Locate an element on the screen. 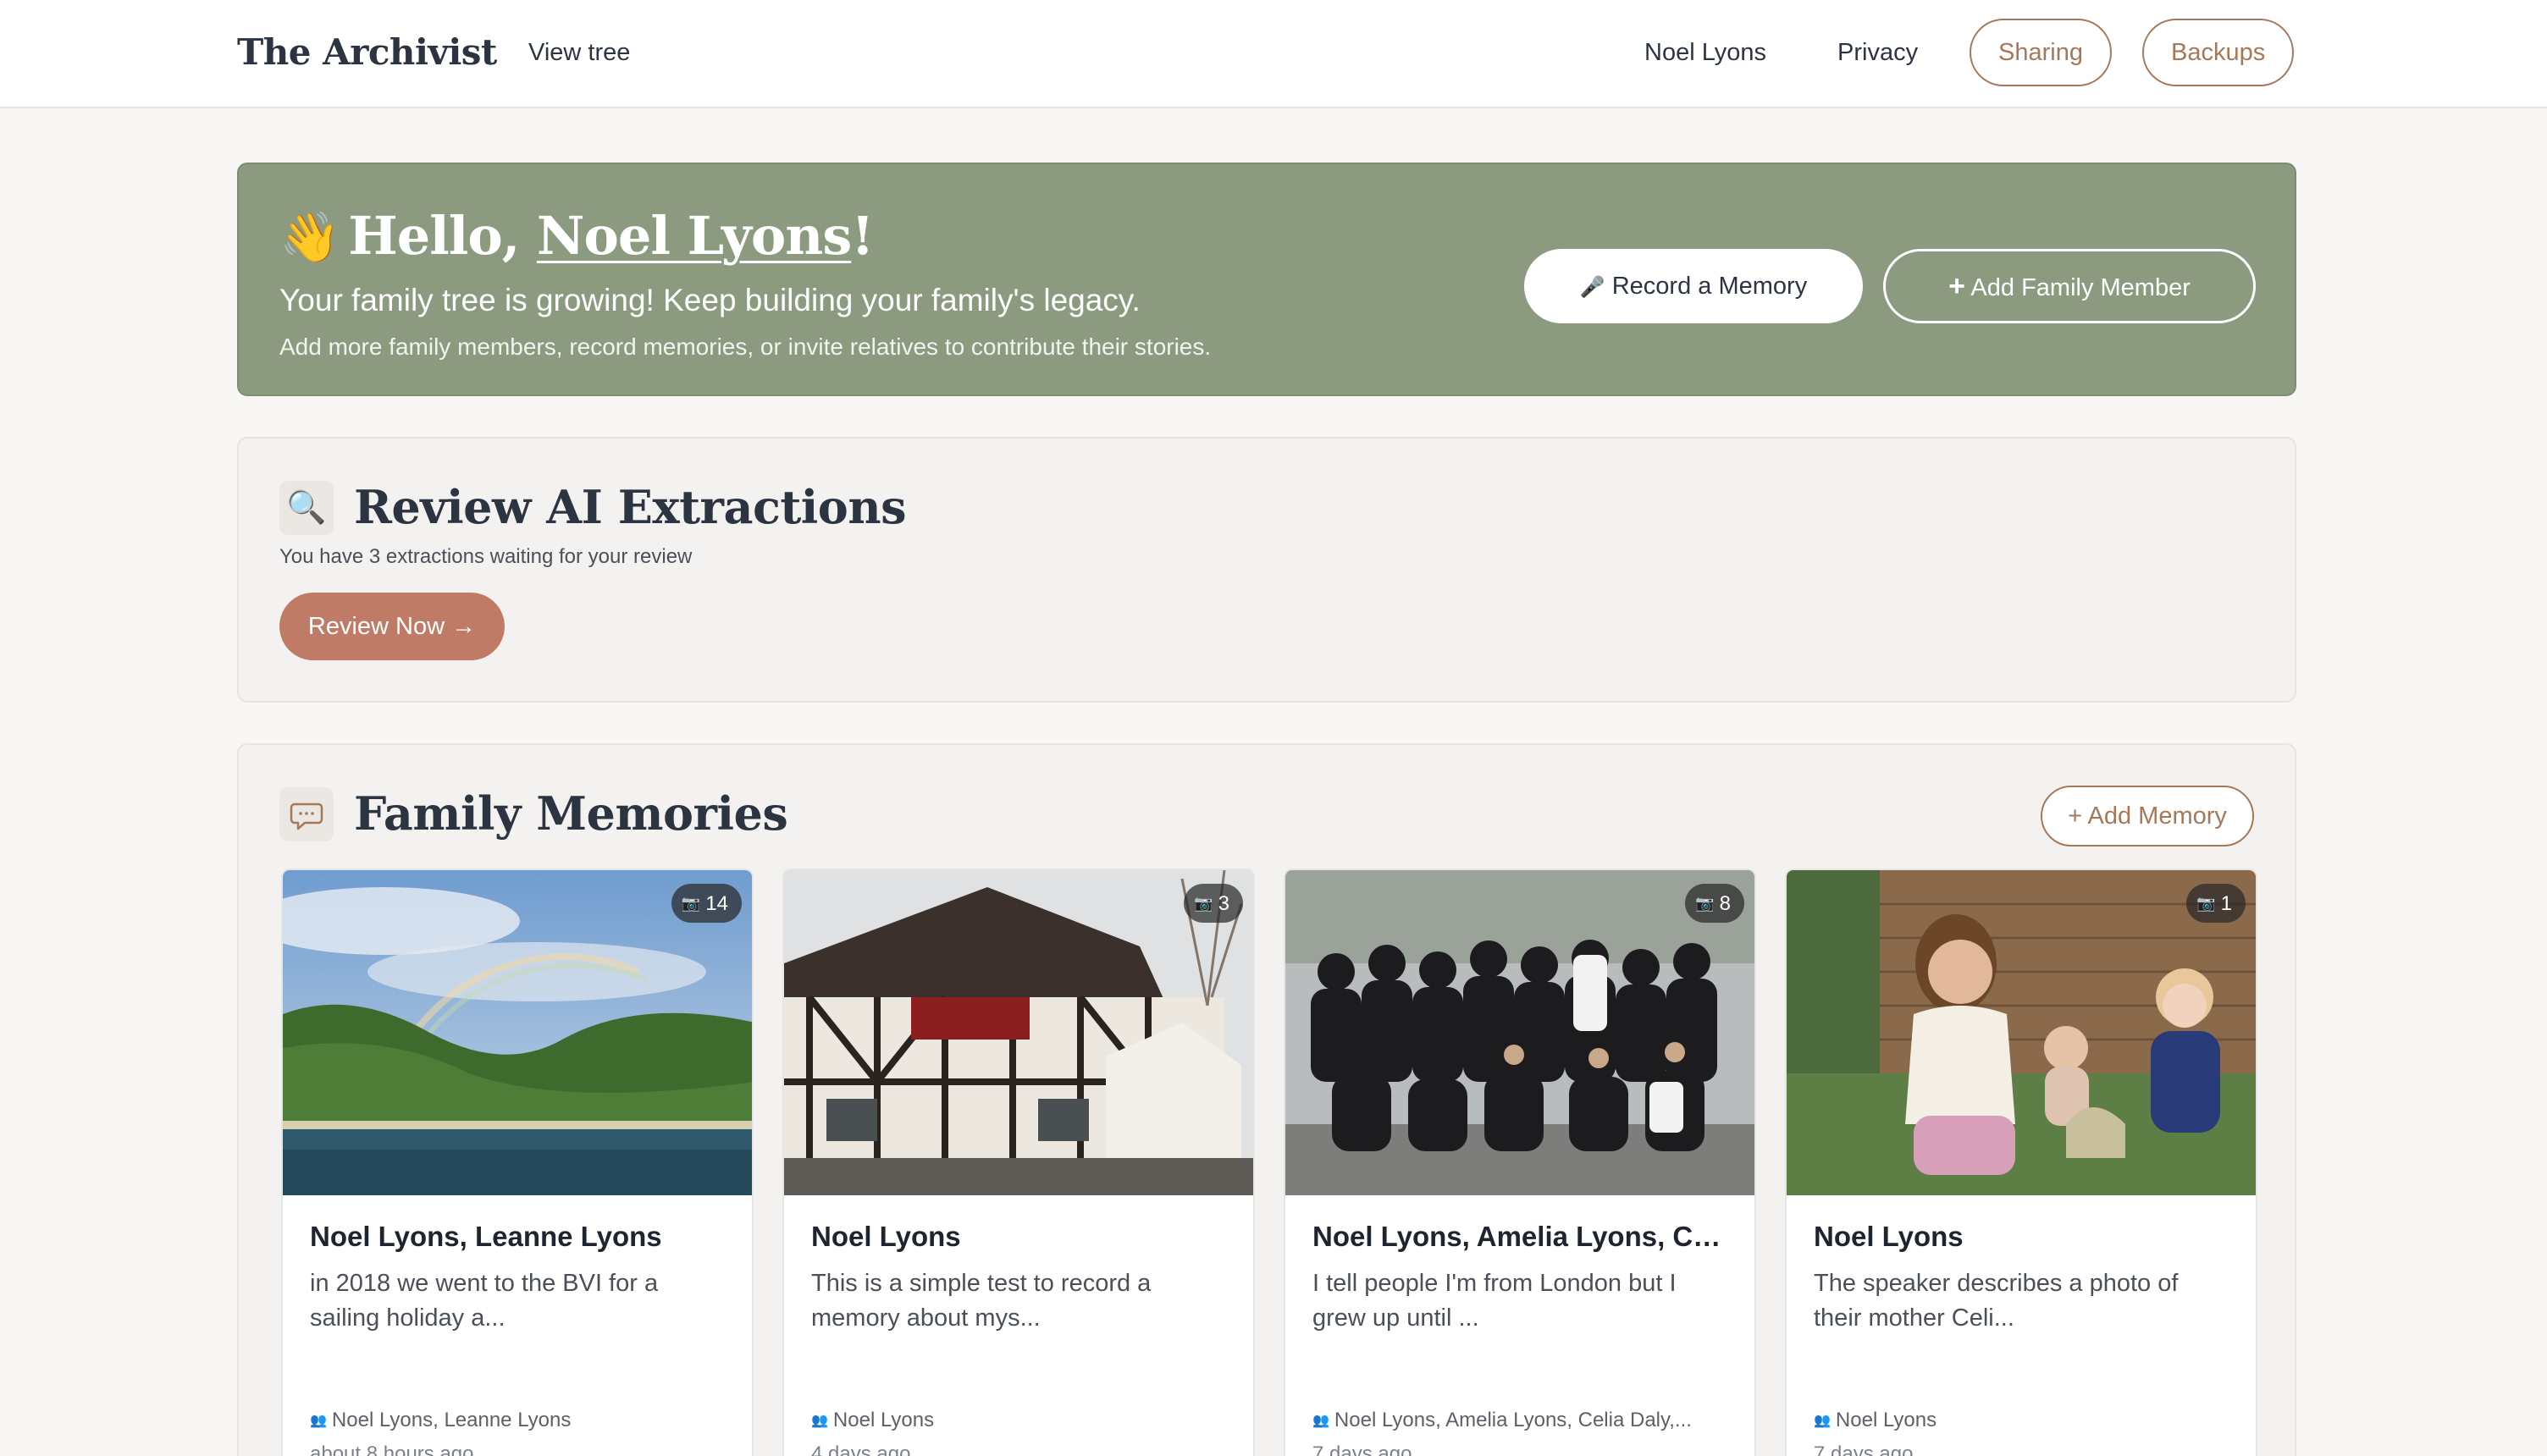 Image resolution: width=2547 pixels, height=1456 pixels. photo-count: 1 is located at coordinates (2226, 904).